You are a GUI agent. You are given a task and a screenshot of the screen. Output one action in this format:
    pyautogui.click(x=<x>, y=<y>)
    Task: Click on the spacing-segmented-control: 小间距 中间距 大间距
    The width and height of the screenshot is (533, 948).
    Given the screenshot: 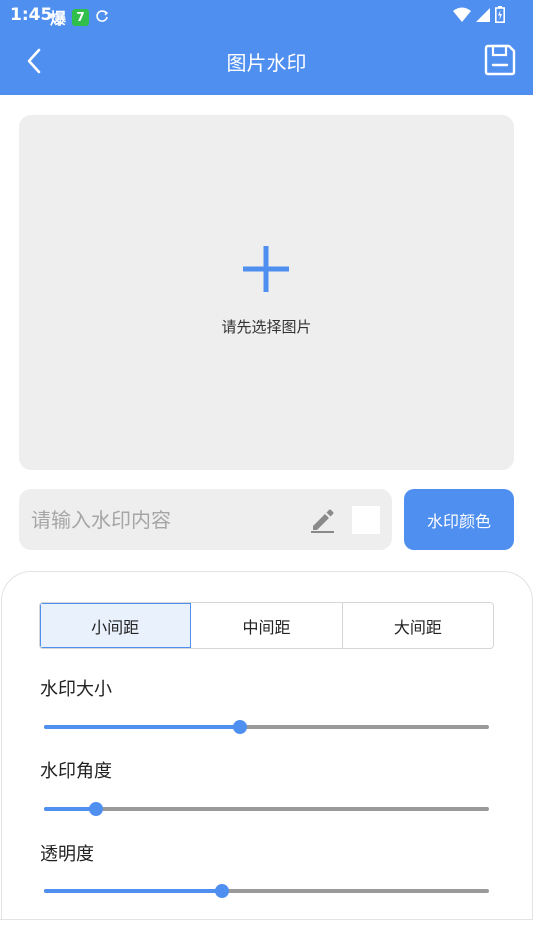 What is the action you would take?
    pyautogui.click(x=266, y=625)
    